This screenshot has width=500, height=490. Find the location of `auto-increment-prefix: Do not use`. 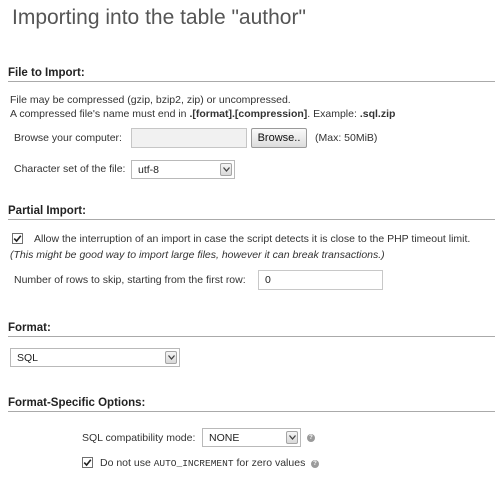

auto-increment-prefix: Do not use is located at coordinates (127, 463).